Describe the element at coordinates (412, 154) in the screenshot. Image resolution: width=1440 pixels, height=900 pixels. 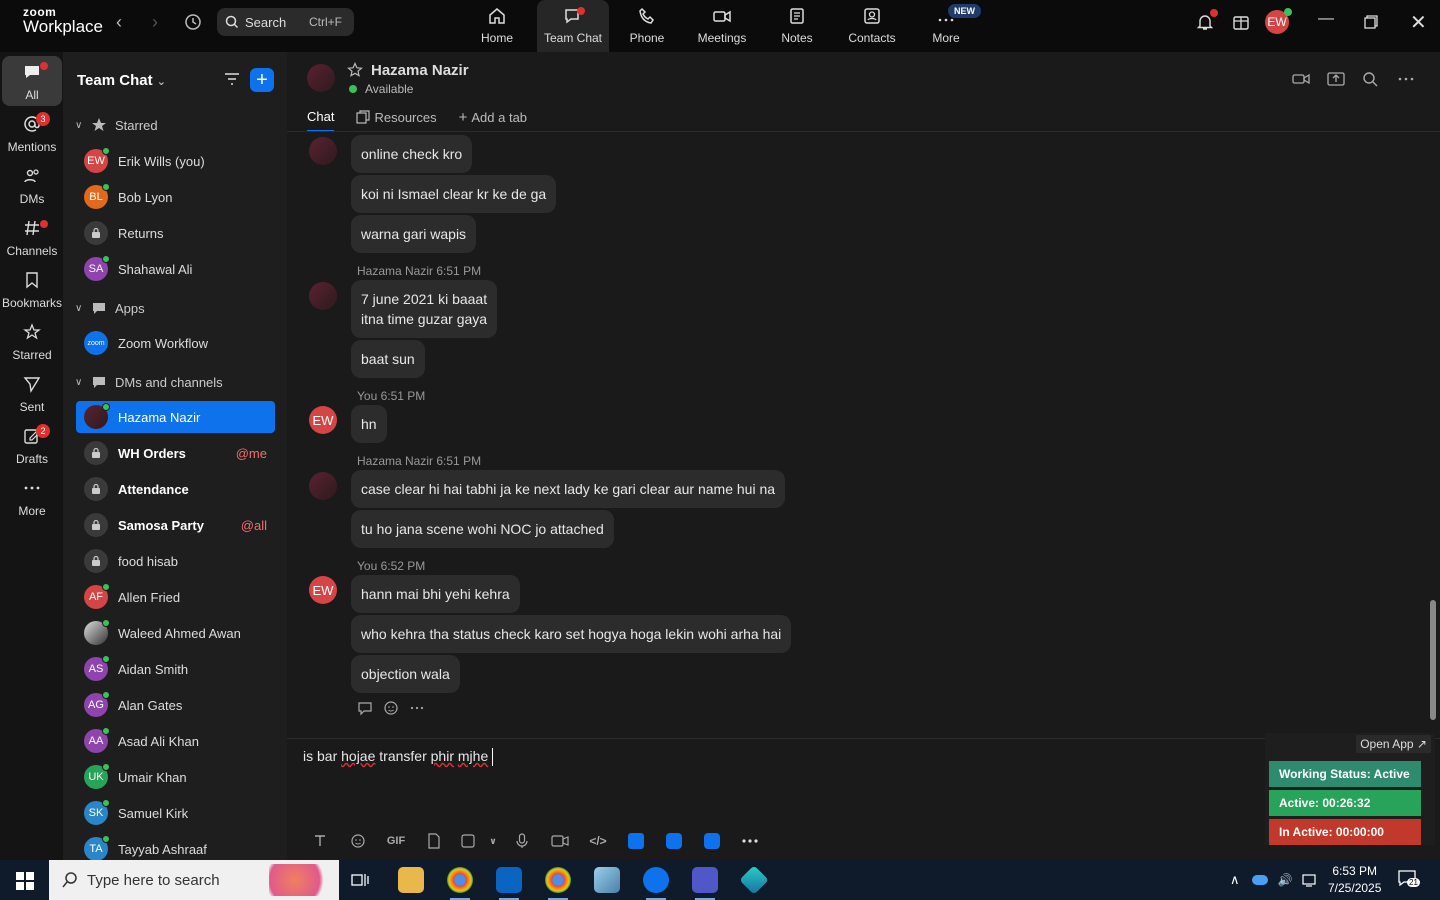
I see `message-bubble: online check kro` at that location.